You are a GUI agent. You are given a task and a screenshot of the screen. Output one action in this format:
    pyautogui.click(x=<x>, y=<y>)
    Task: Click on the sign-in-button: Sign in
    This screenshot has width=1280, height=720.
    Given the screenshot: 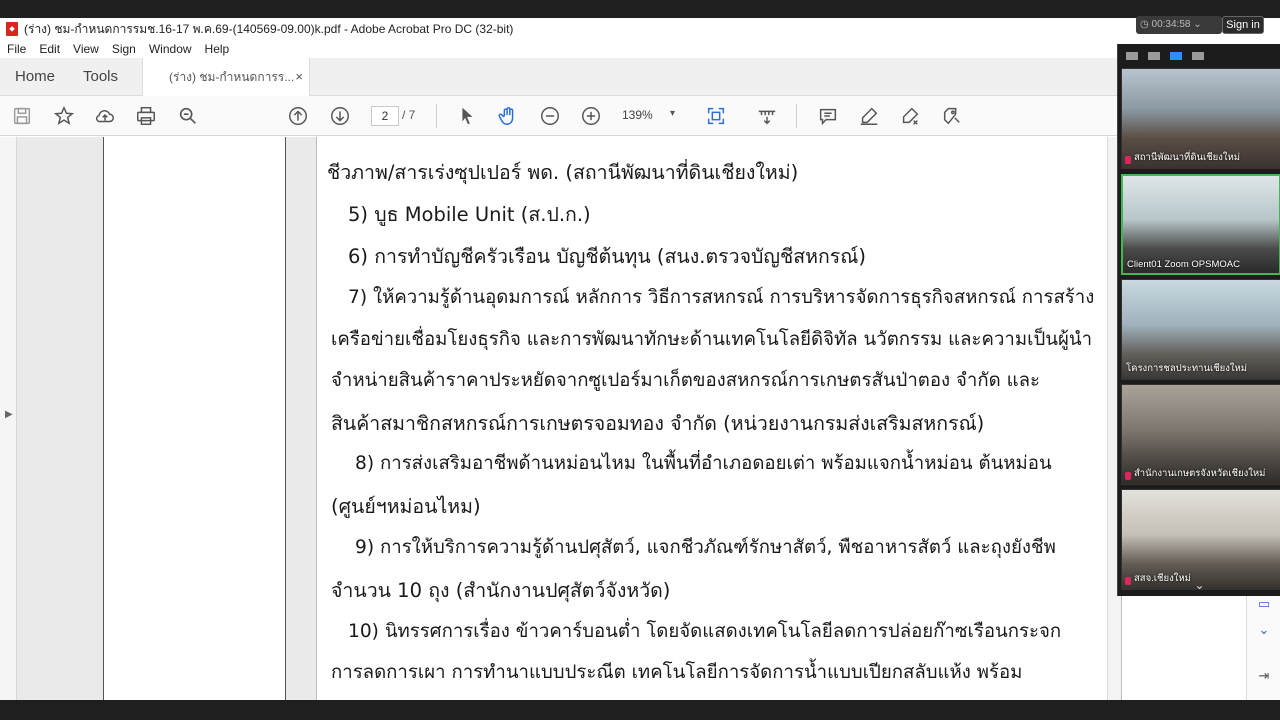 What is the action you would take?
    pyautogui.click(x=1243, y=25)
    